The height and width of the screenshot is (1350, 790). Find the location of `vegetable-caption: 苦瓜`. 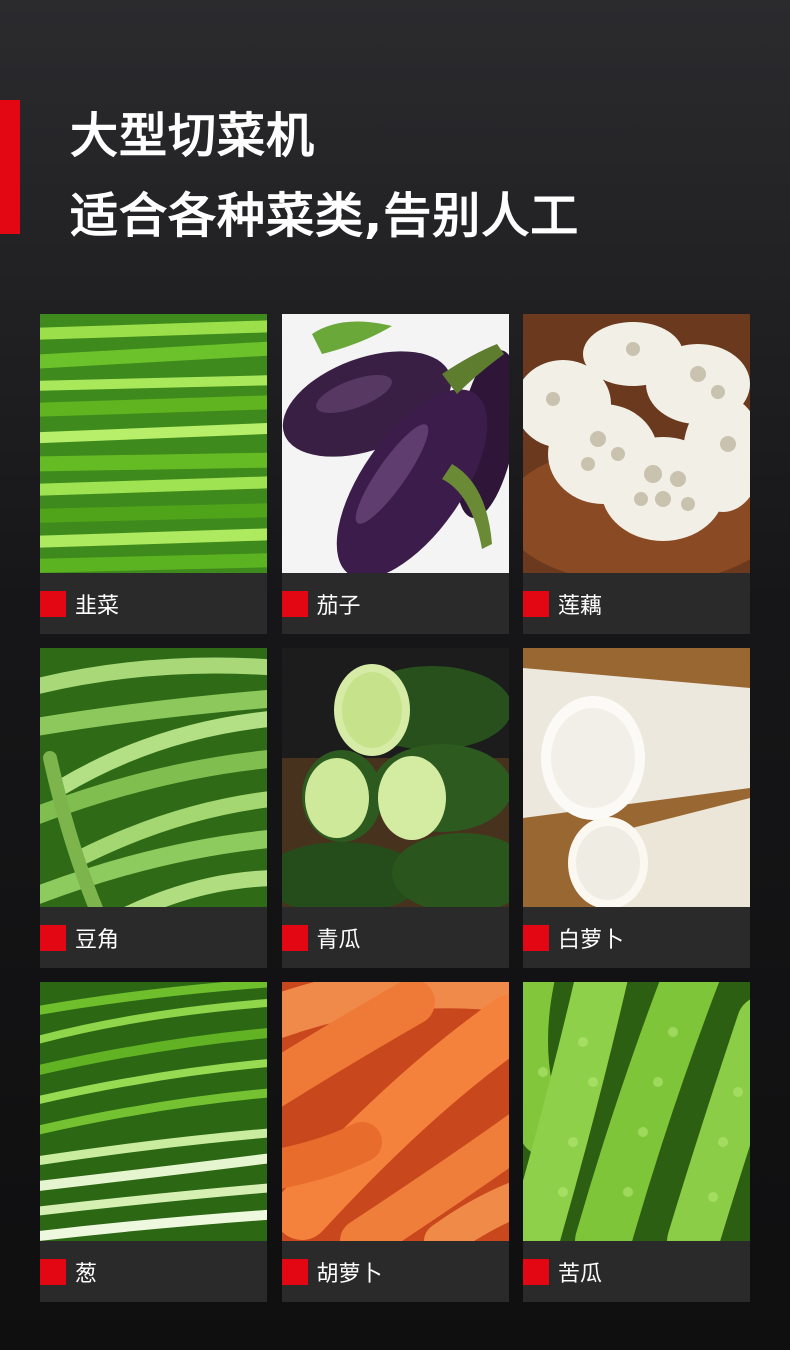

vegetable-caption: 苦瓜 is located at coordinates (636, 1271).